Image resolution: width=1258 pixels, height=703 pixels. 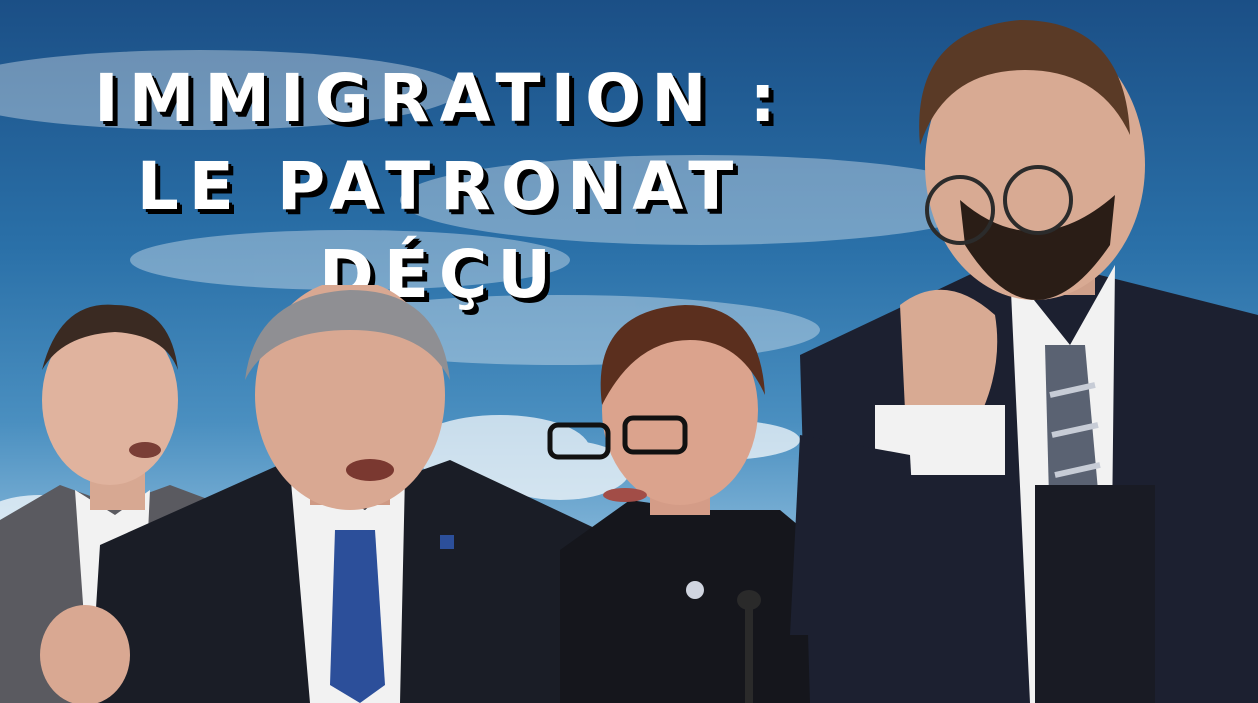 I want to click on headline-line-1: IMMIGRATION :, so click(x=440, y=98).